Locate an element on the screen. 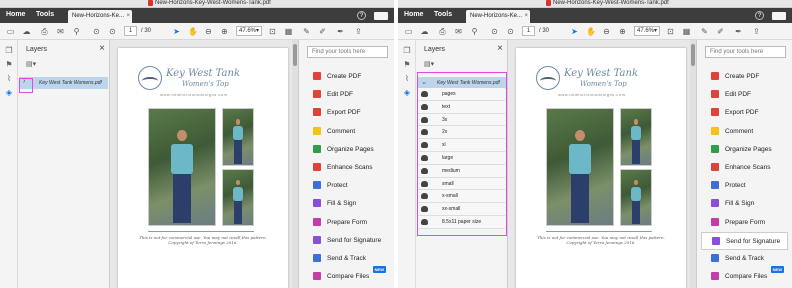  comment-icon is located at coordinates (715, 130).